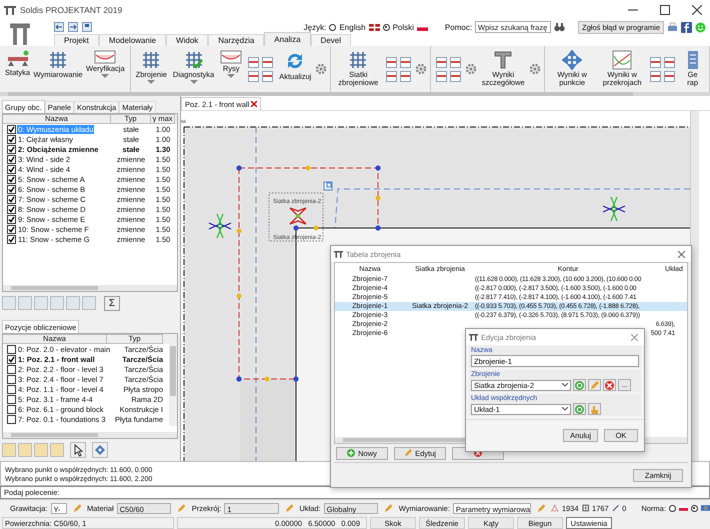 The image size is (710, 529). I want to click on diamond-icon, so click(100, 450).